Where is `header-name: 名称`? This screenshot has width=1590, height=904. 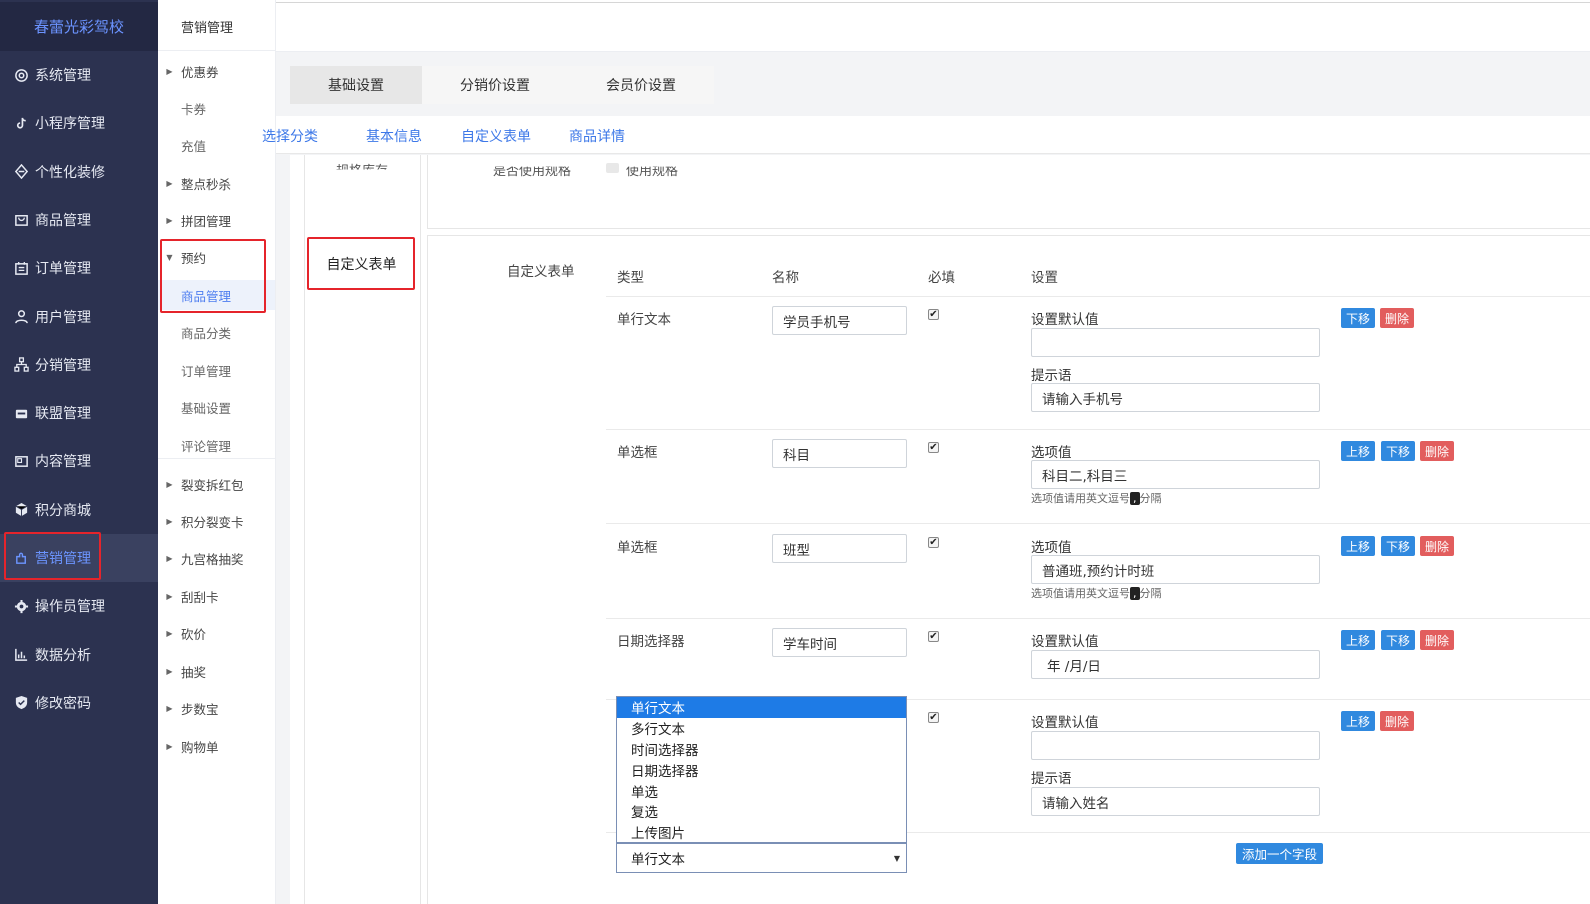
header-name: 名称 is located at coordinates (785, 278).